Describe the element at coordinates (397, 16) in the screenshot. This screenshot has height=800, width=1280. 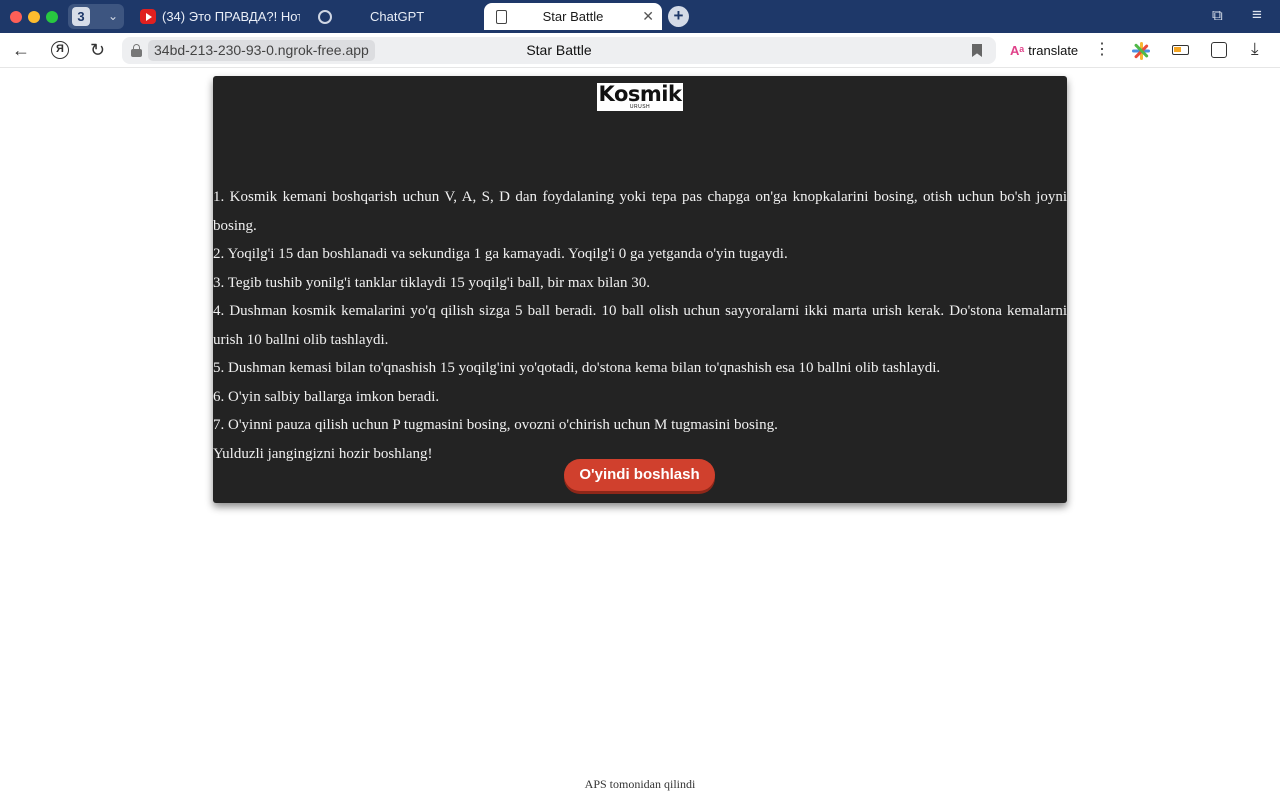
I see `tab-label: ChatGPT` at that location.